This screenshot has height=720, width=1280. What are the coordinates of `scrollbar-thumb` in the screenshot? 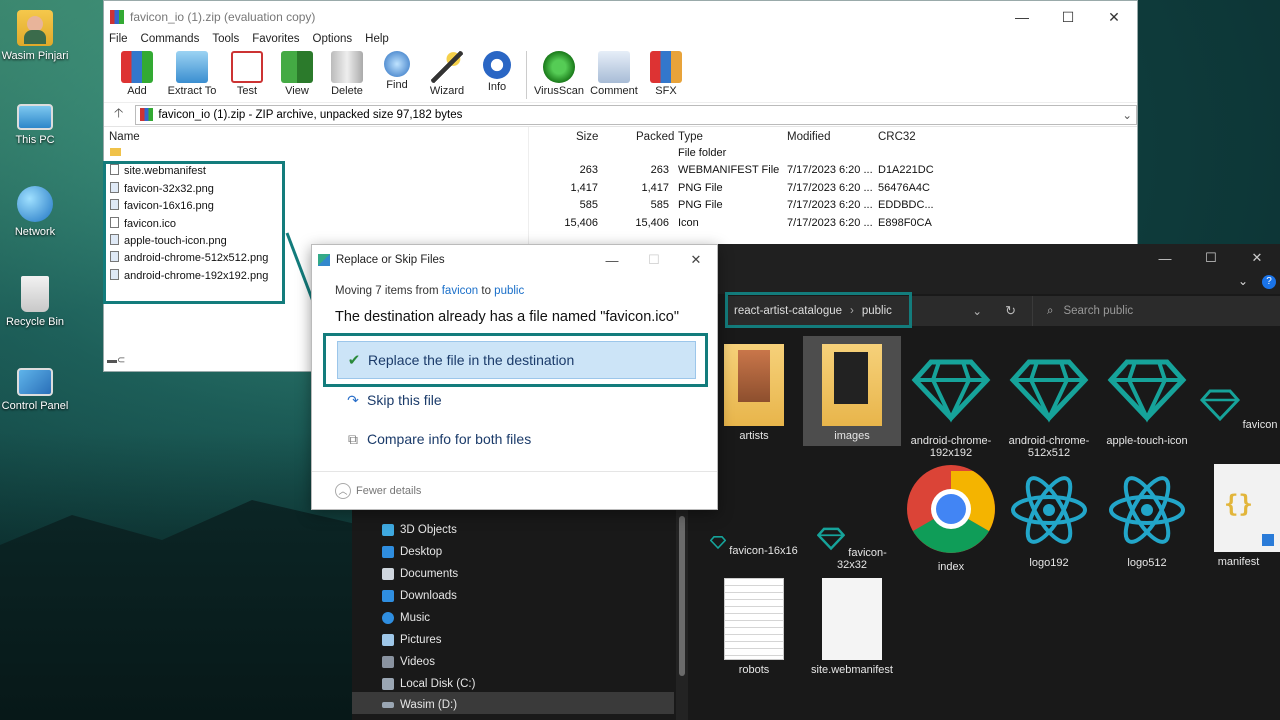 It's located at (682, 596).